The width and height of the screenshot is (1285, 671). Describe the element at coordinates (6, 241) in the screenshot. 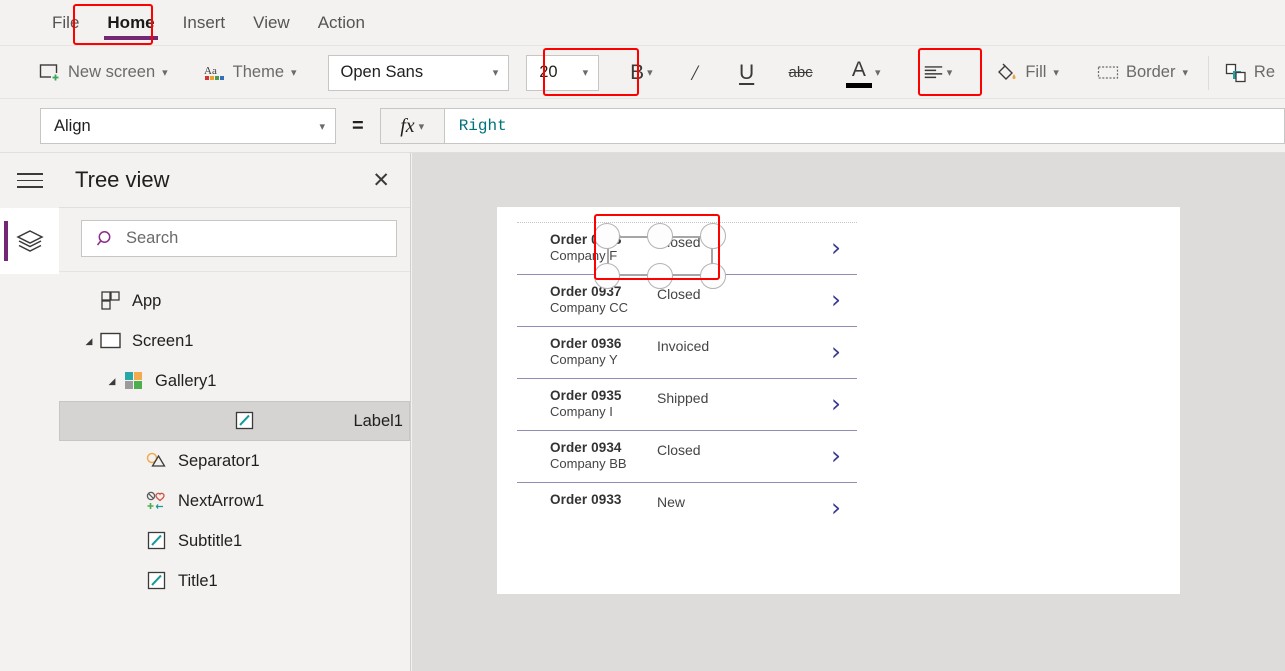

I see `active-rail-indicator` at that location.